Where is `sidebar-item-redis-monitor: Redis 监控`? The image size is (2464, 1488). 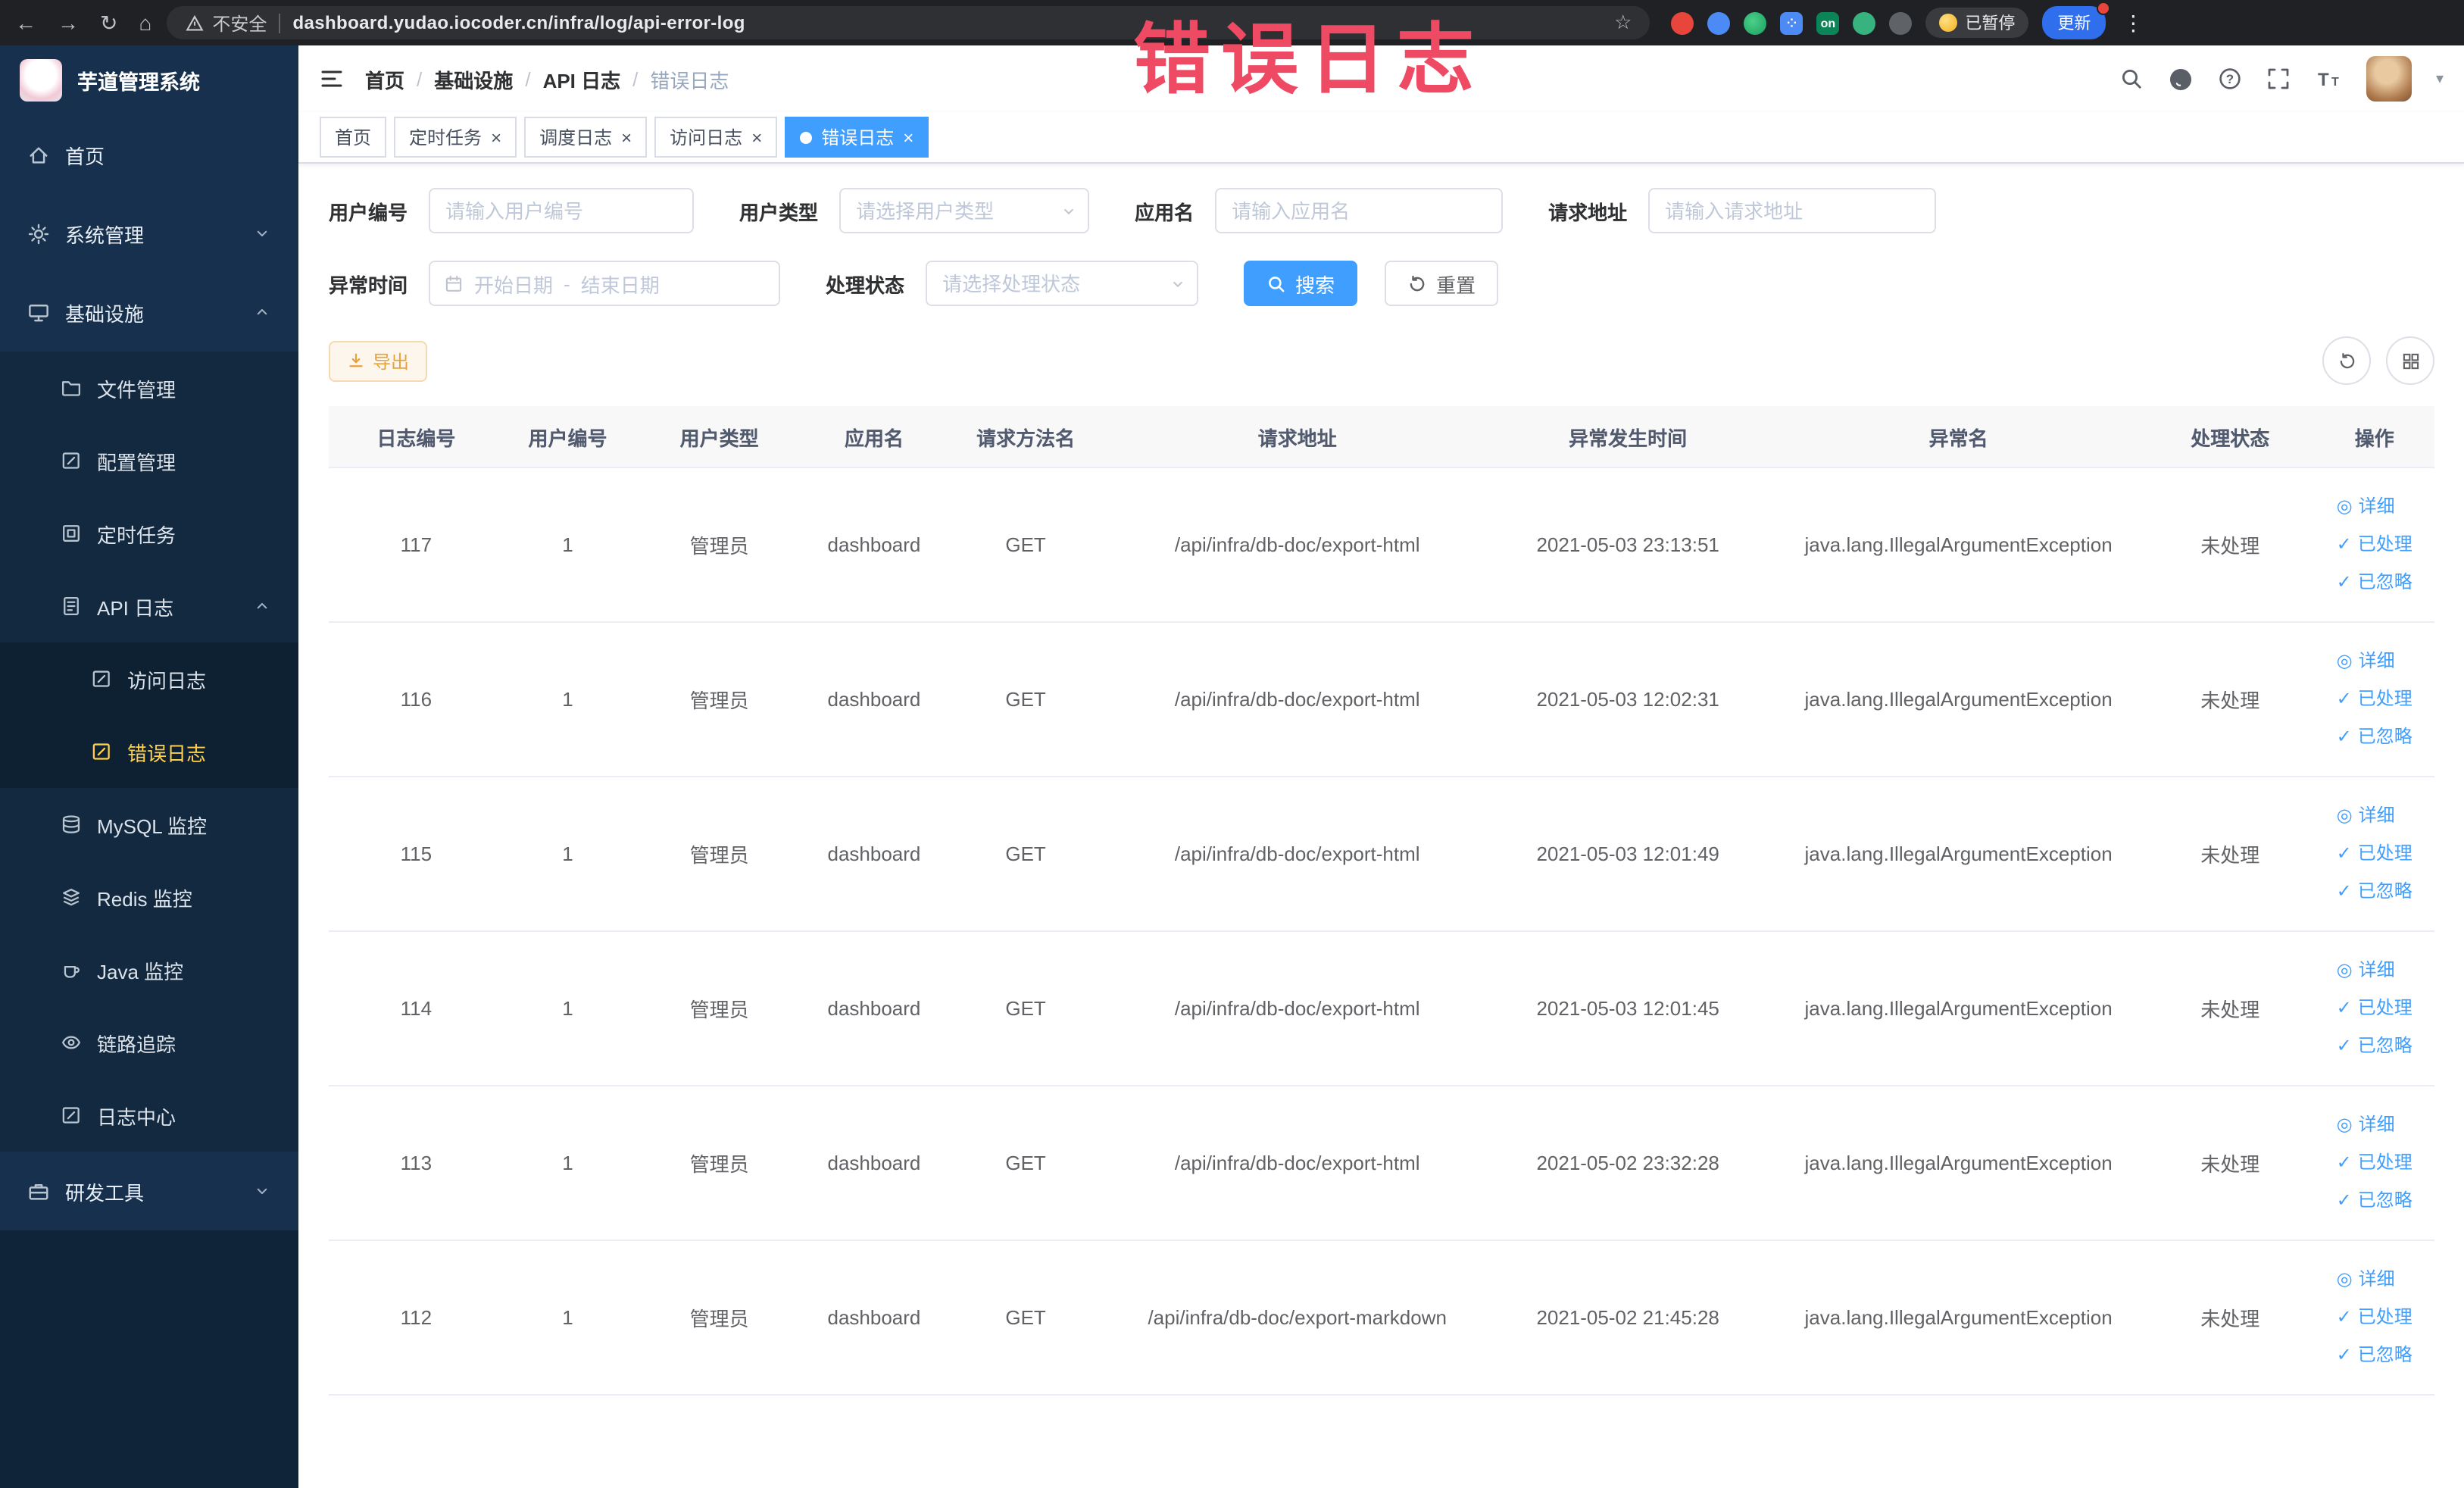
sidebar-item-redis-monitor: Redis 监控 is located at coordinates (149, 897).